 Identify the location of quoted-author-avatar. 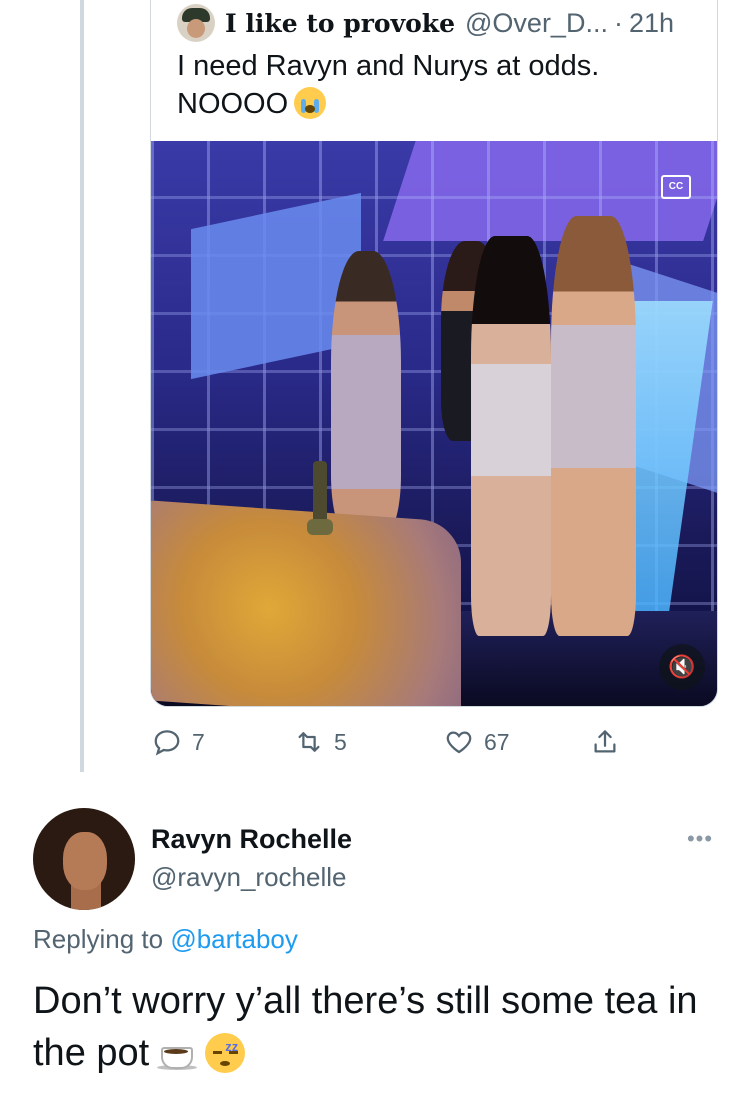
(196, 23).